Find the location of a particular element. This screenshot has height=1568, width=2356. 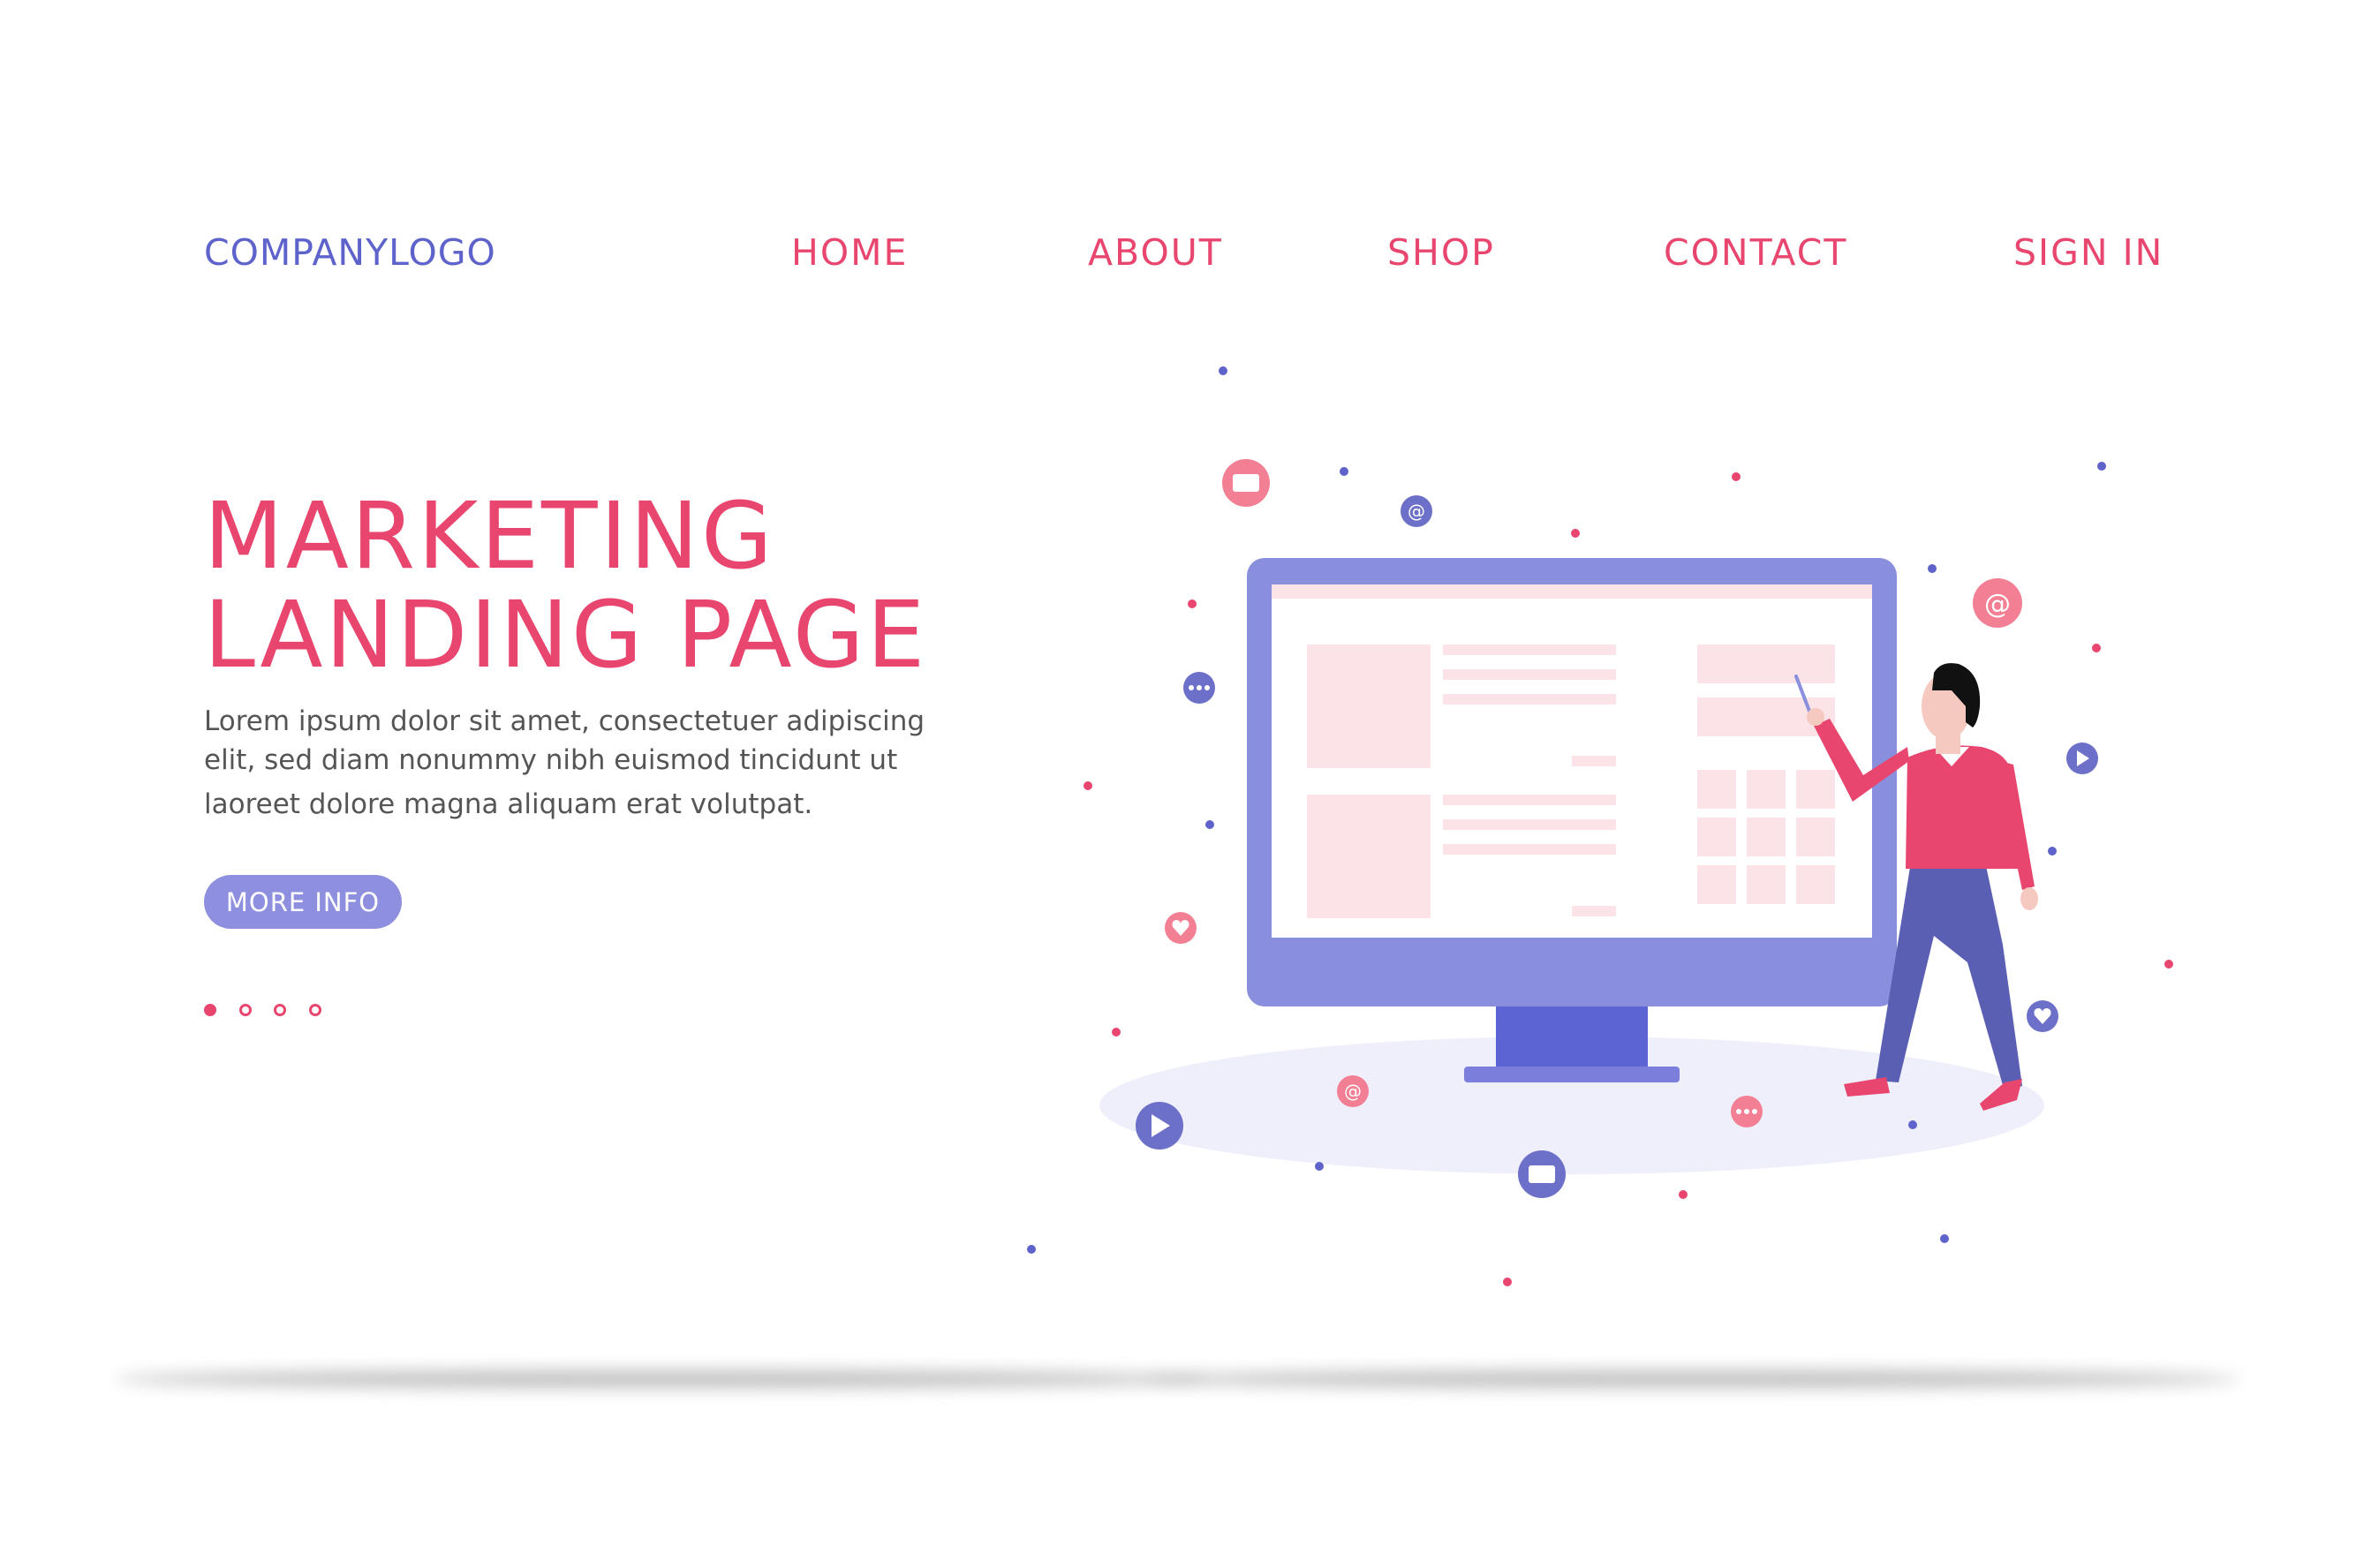

nav-contact: CONTACT is located at coordinates (1755, 252).